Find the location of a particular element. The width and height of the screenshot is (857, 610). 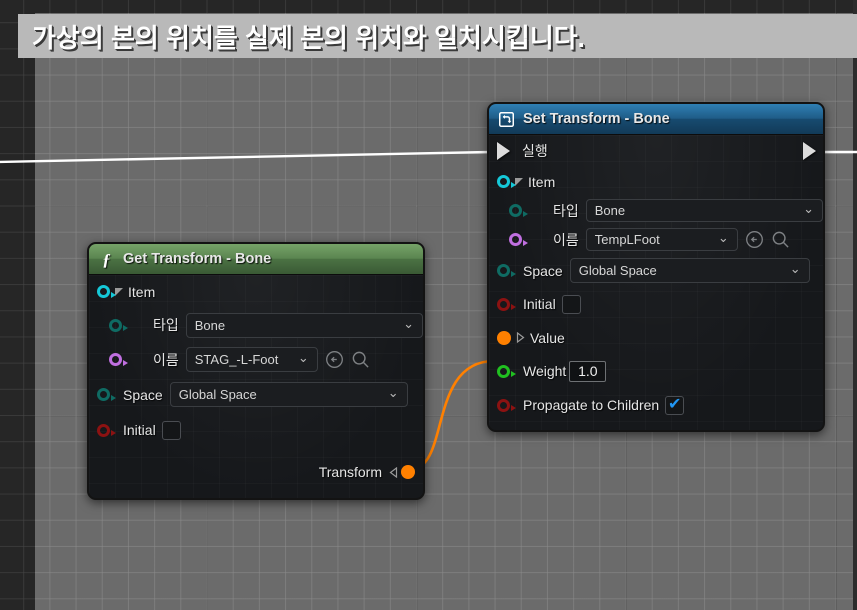

transform-output-label: Transform is located at coordinates (350, 472).